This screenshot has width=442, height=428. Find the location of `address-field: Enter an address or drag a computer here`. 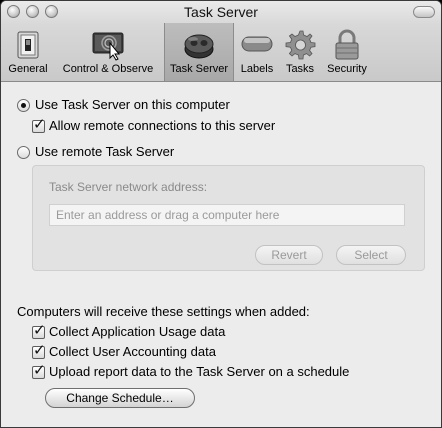

address-field: Enter an address or drag a computer here is located at coordinates (227, 215).